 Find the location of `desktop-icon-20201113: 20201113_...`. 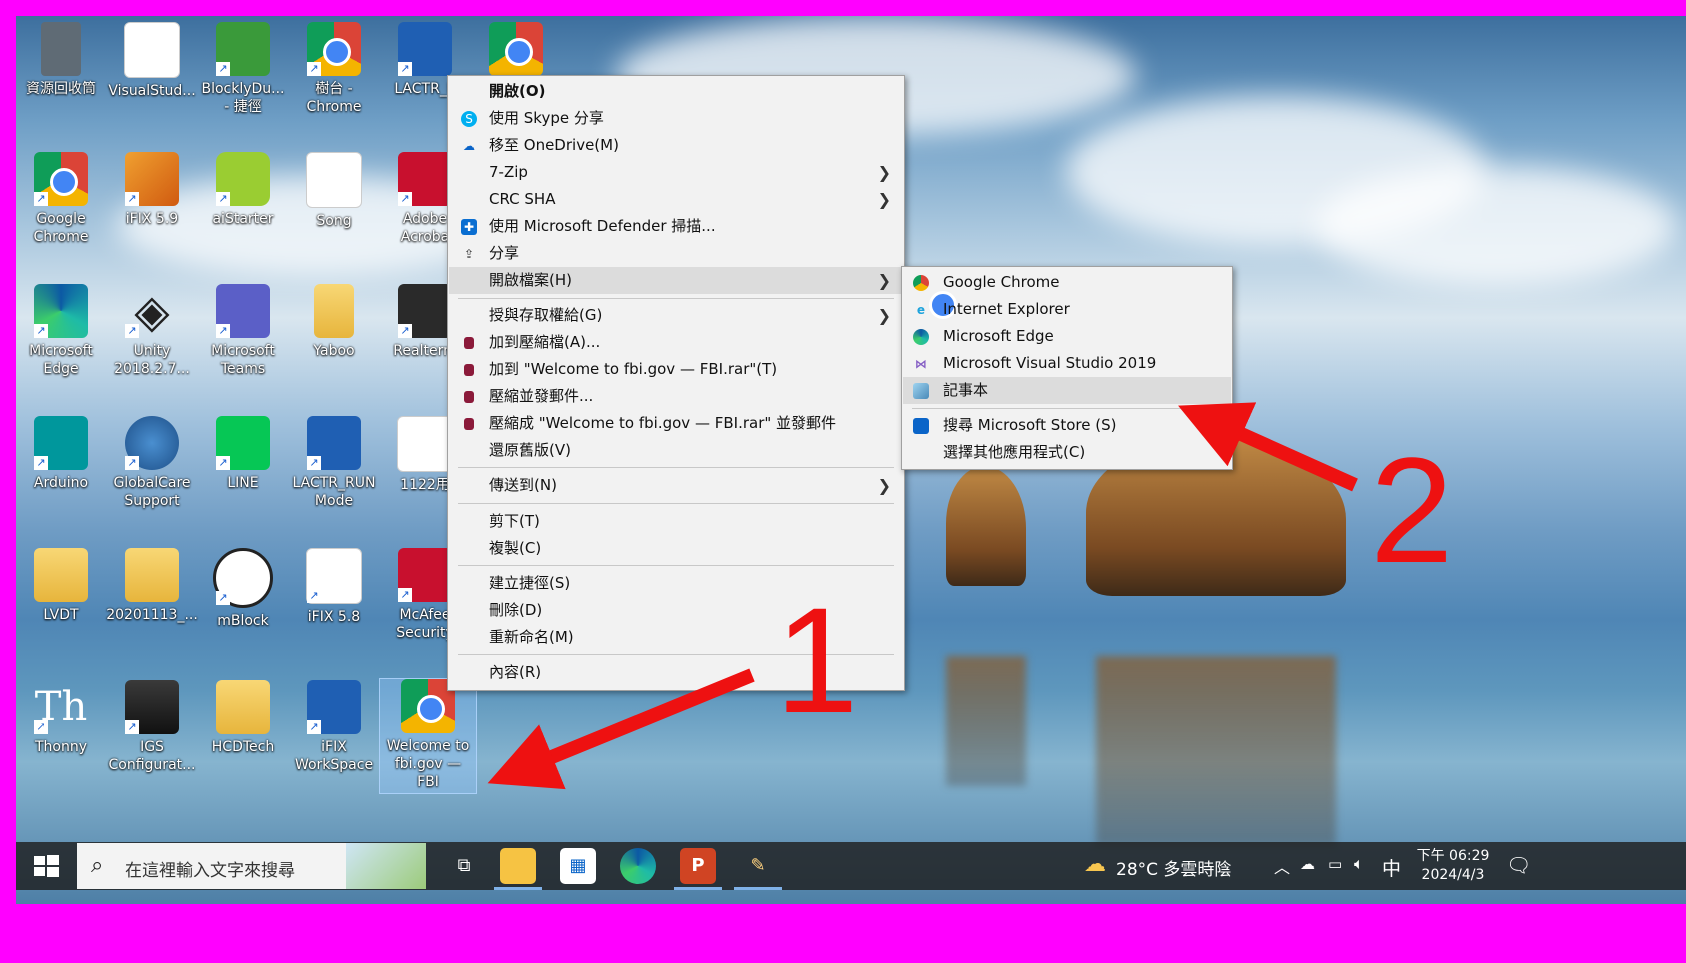

desktop-icon-20201113: 20201113_... is located at coordinates (152, 586).